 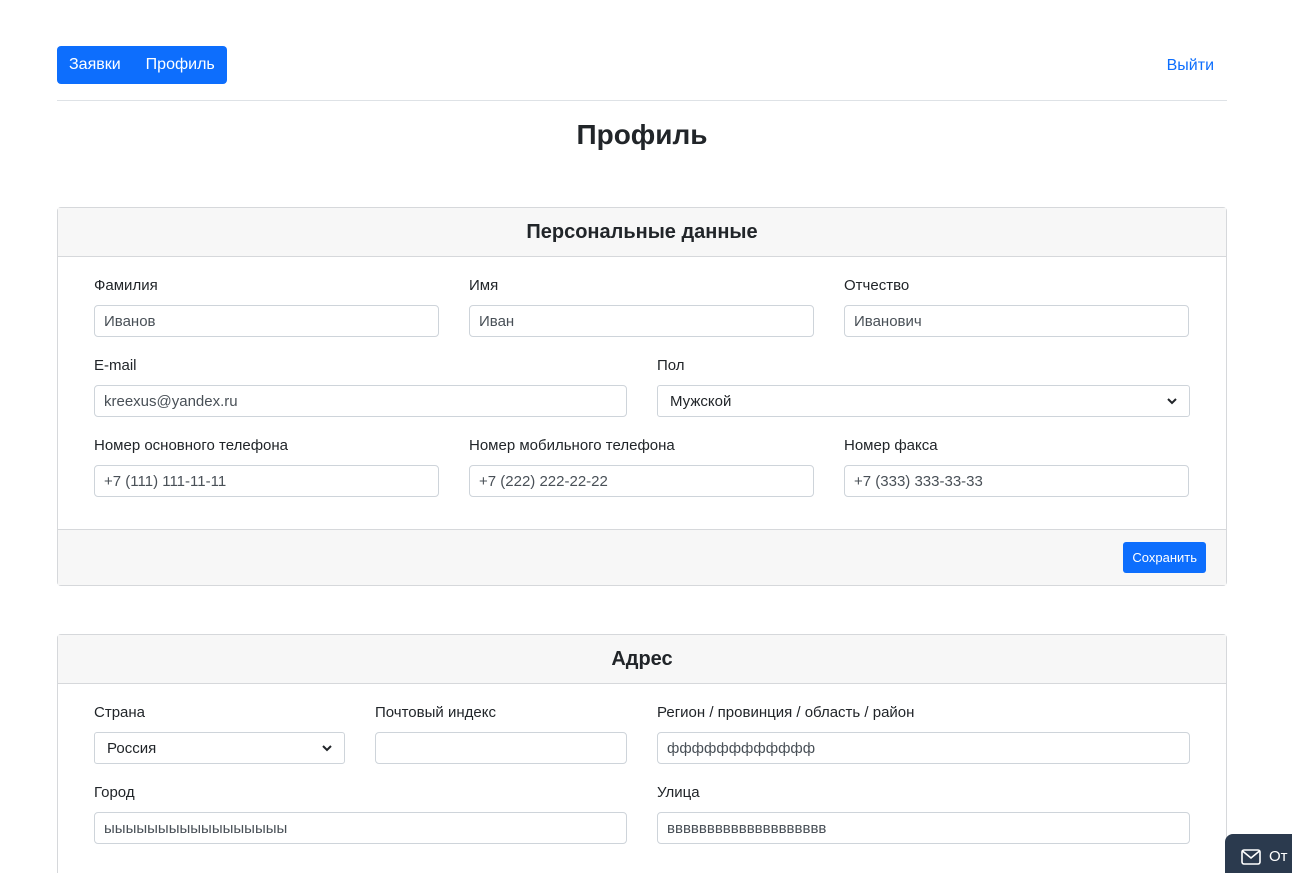 I want to click on street-label: Улица, so click(x=678, y=792).